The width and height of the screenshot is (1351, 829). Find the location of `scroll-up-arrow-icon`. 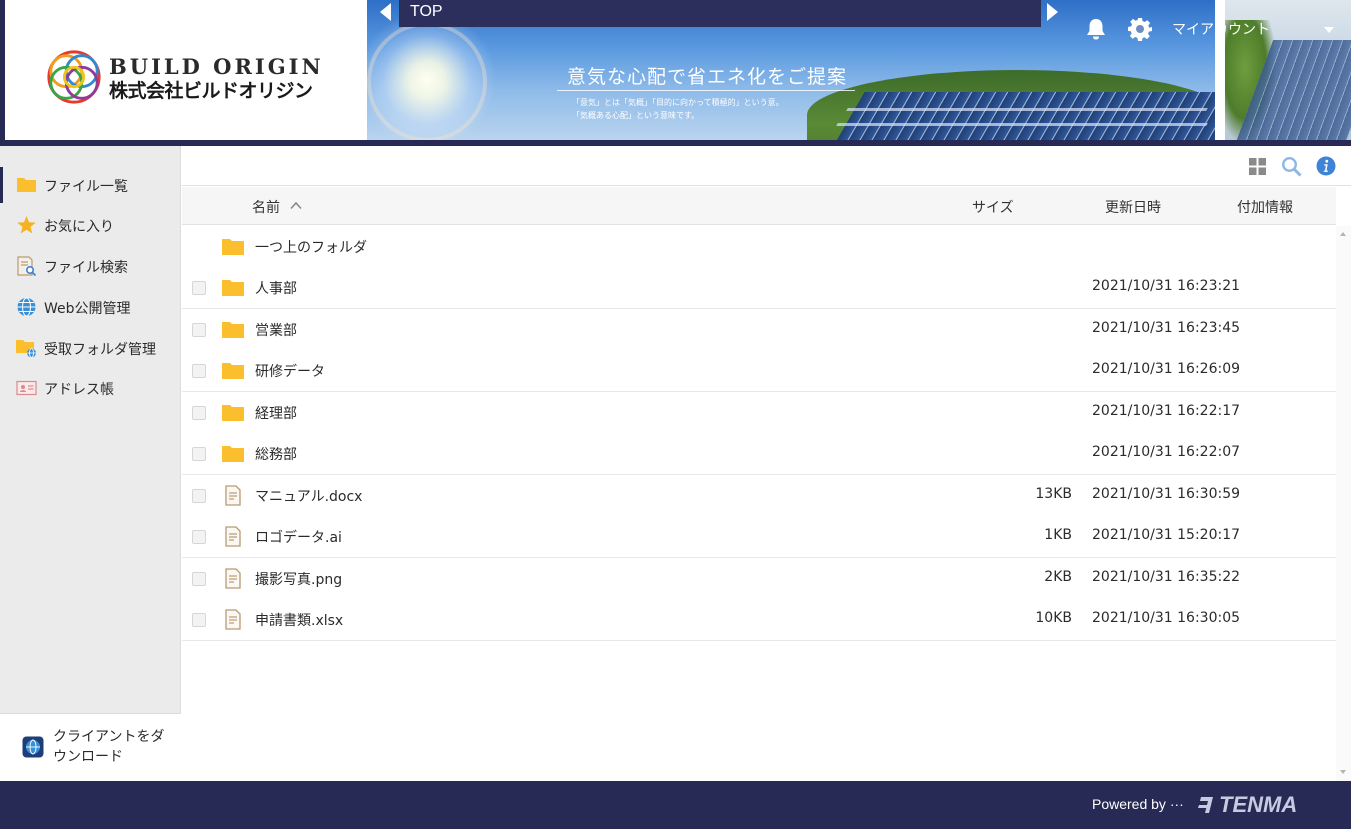

scroll-up-arrow-icon is located at coordinates (1343, 234).